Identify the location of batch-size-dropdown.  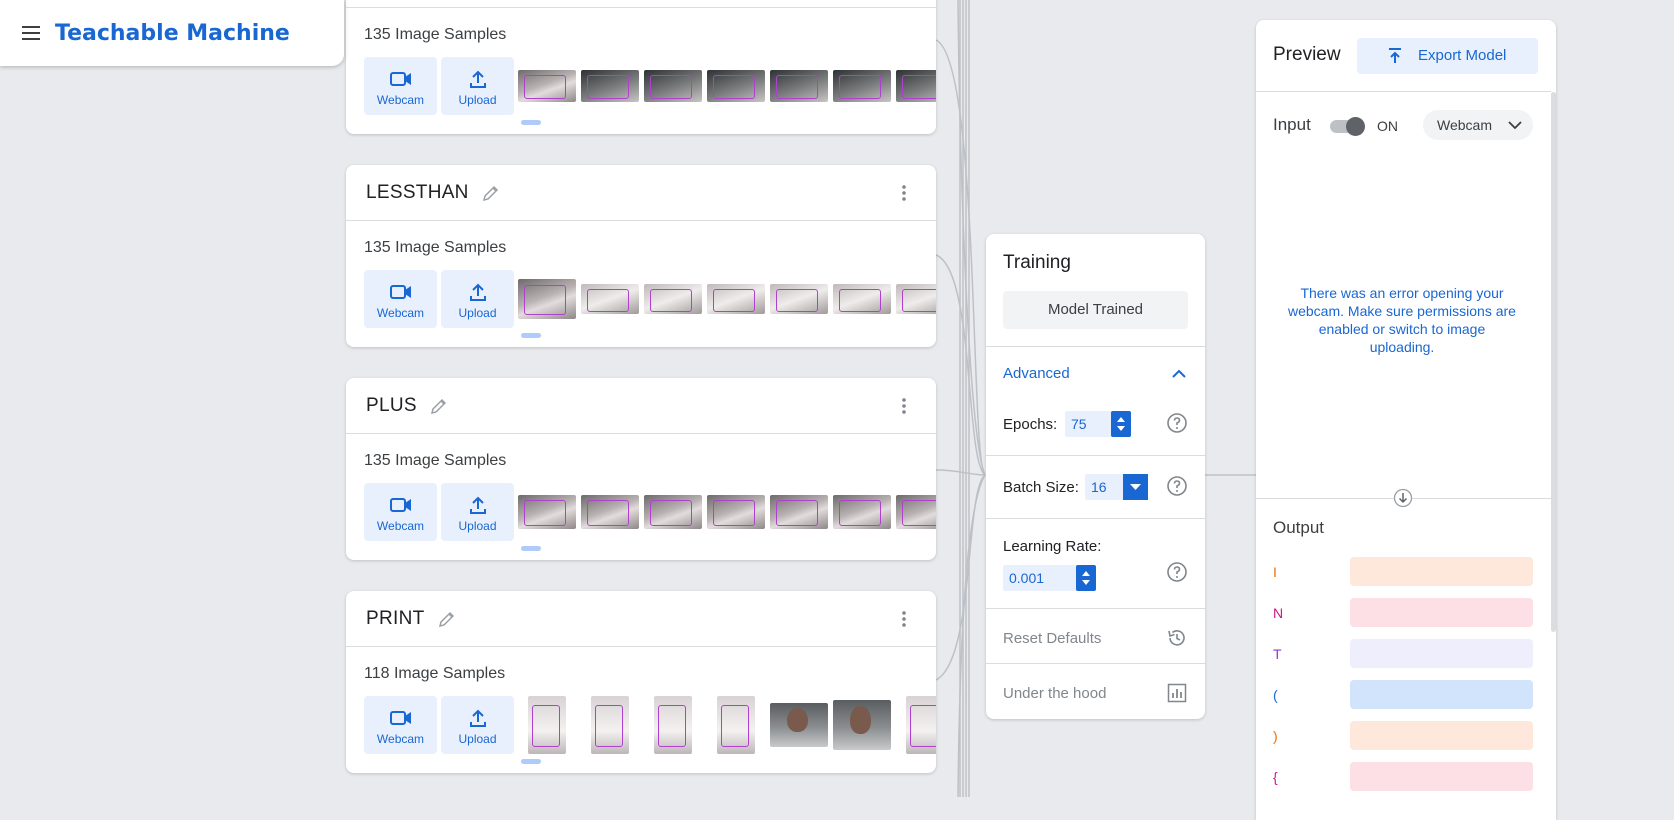
(1135, 487).